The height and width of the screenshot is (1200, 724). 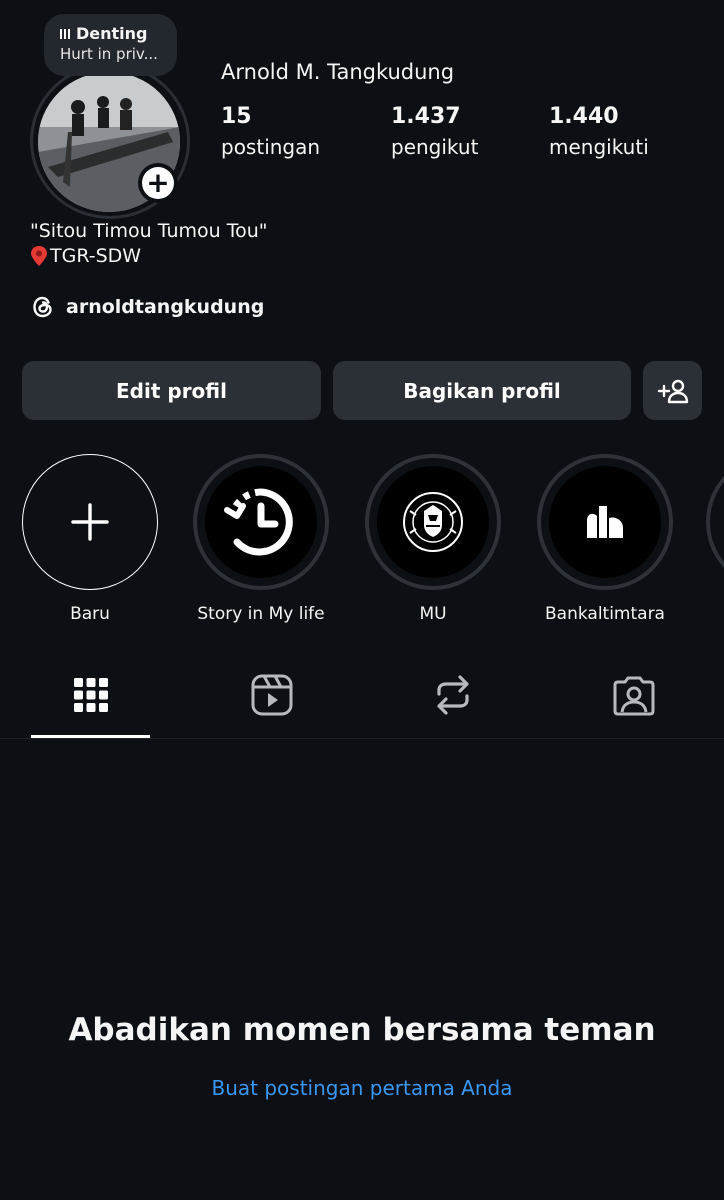 I want to click on highlight-label: Bankaltimtara, so click(x=605, y=614).